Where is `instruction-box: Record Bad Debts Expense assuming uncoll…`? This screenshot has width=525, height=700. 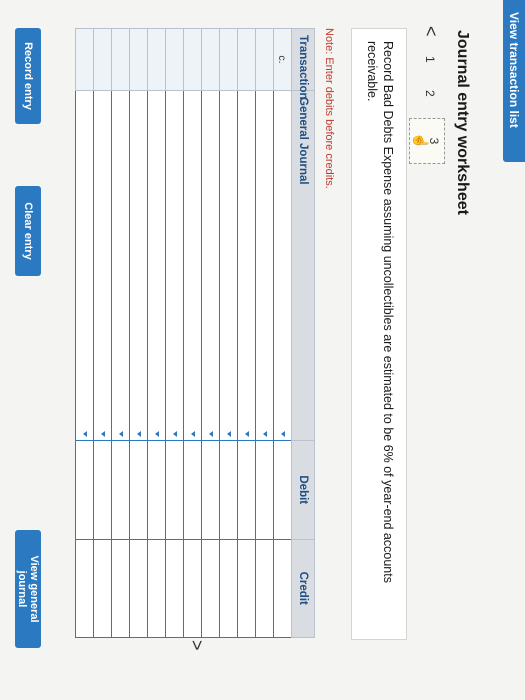
instruction-box: Record Bad Debts Expense assuming uncoll… is located at coordinates (379, 334).